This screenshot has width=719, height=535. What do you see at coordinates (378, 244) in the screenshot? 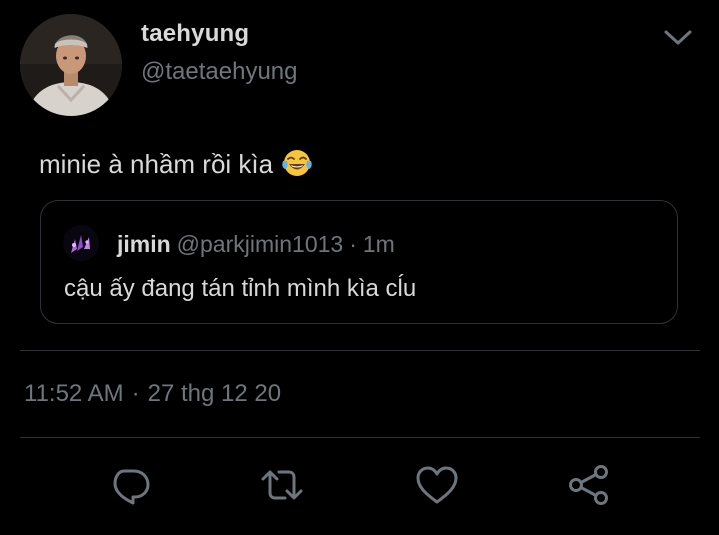
I see `quoted-tweet-time: 1m` at bounding box center [378, 244].